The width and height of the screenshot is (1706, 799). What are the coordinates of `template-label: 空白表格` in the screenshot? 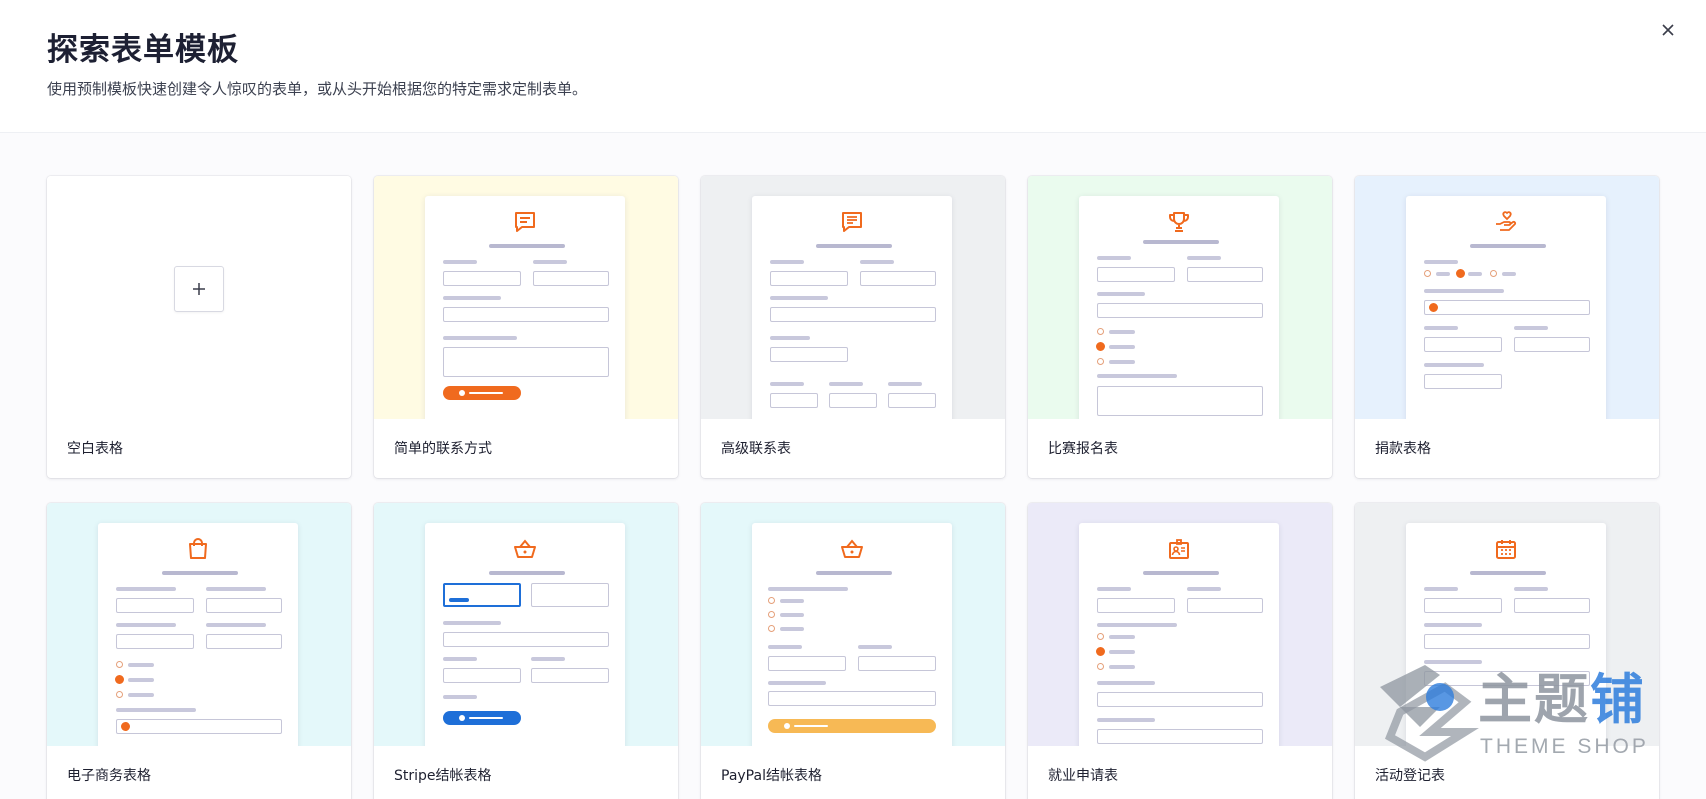 It's located at (95, 449).